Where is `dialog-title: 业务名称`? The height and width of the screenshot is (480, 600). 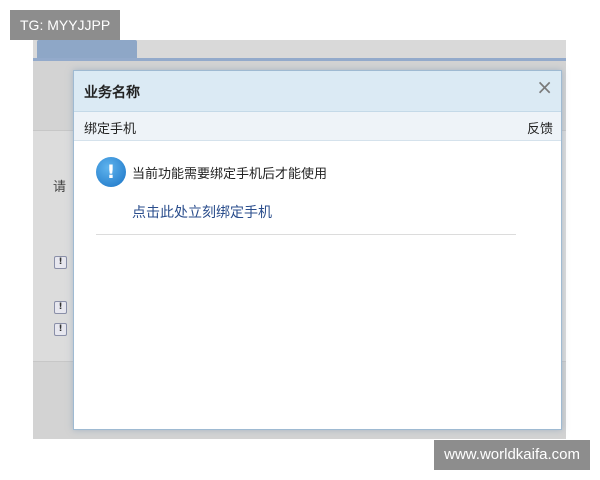 dialog-title: 业务名称 is located at coordinates (112, 93).